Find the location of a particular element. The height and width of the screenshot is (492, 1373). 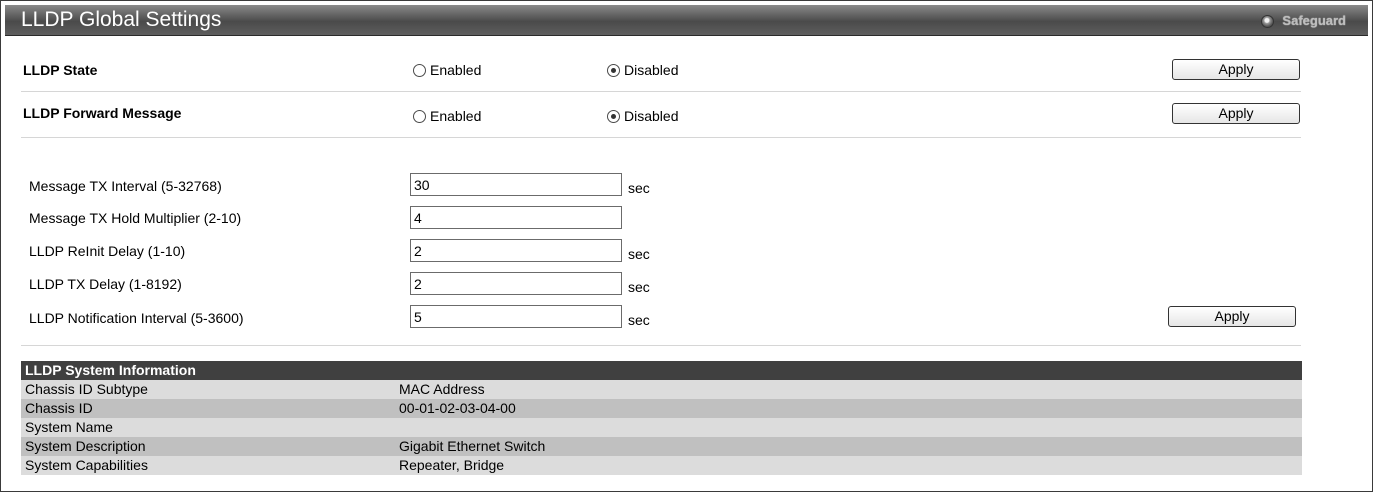

info-value is located at coordinates (850, 427).